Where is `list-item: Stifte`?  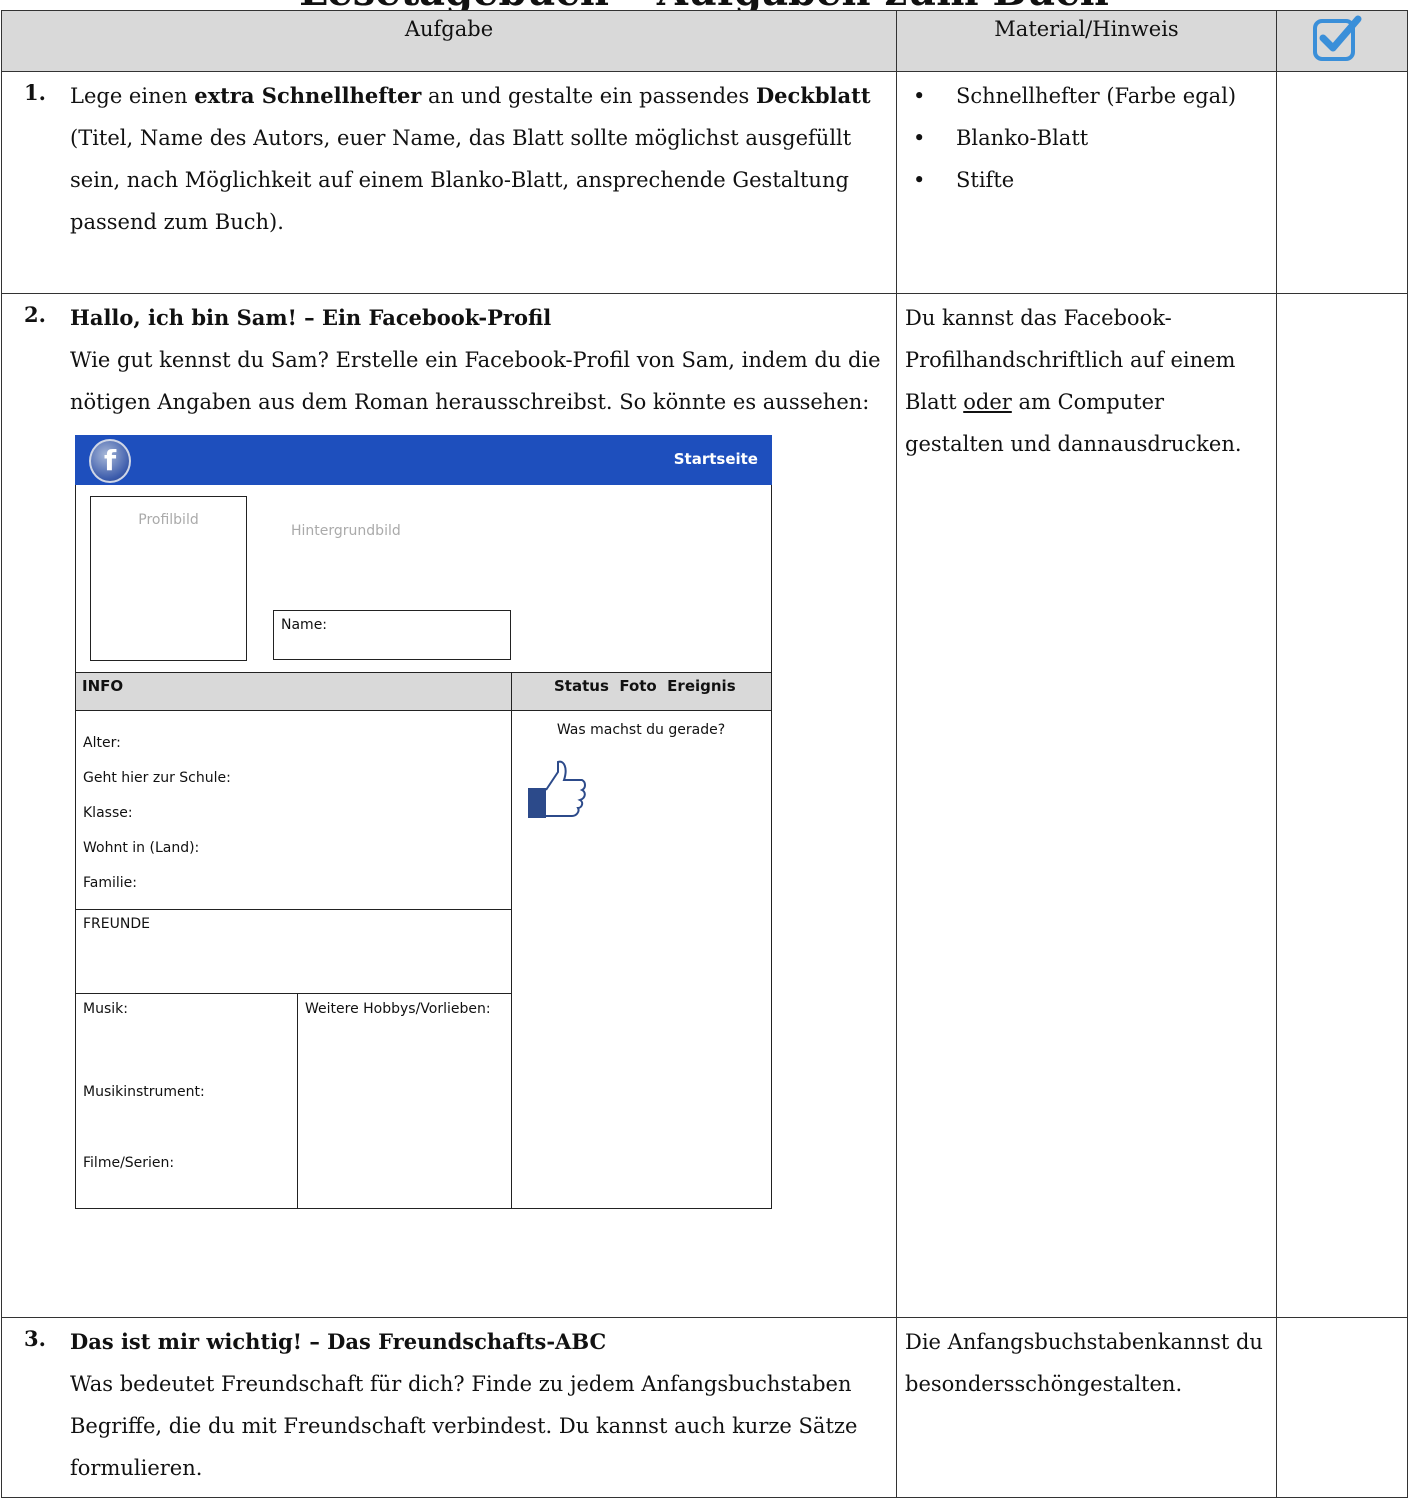
list-item: Stifte is located at coordinates (1086, 180).